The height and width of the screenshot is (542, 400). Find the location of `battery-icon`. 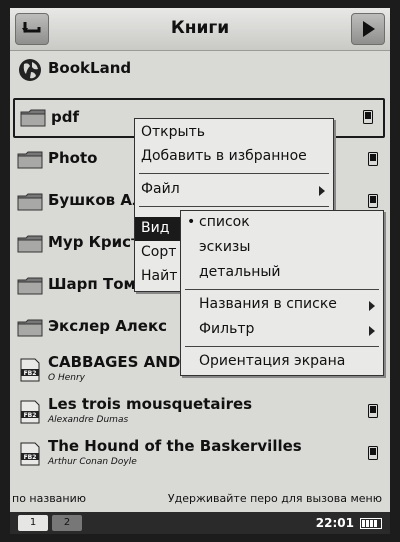

battery-icon is located at coordinates (371, 523).